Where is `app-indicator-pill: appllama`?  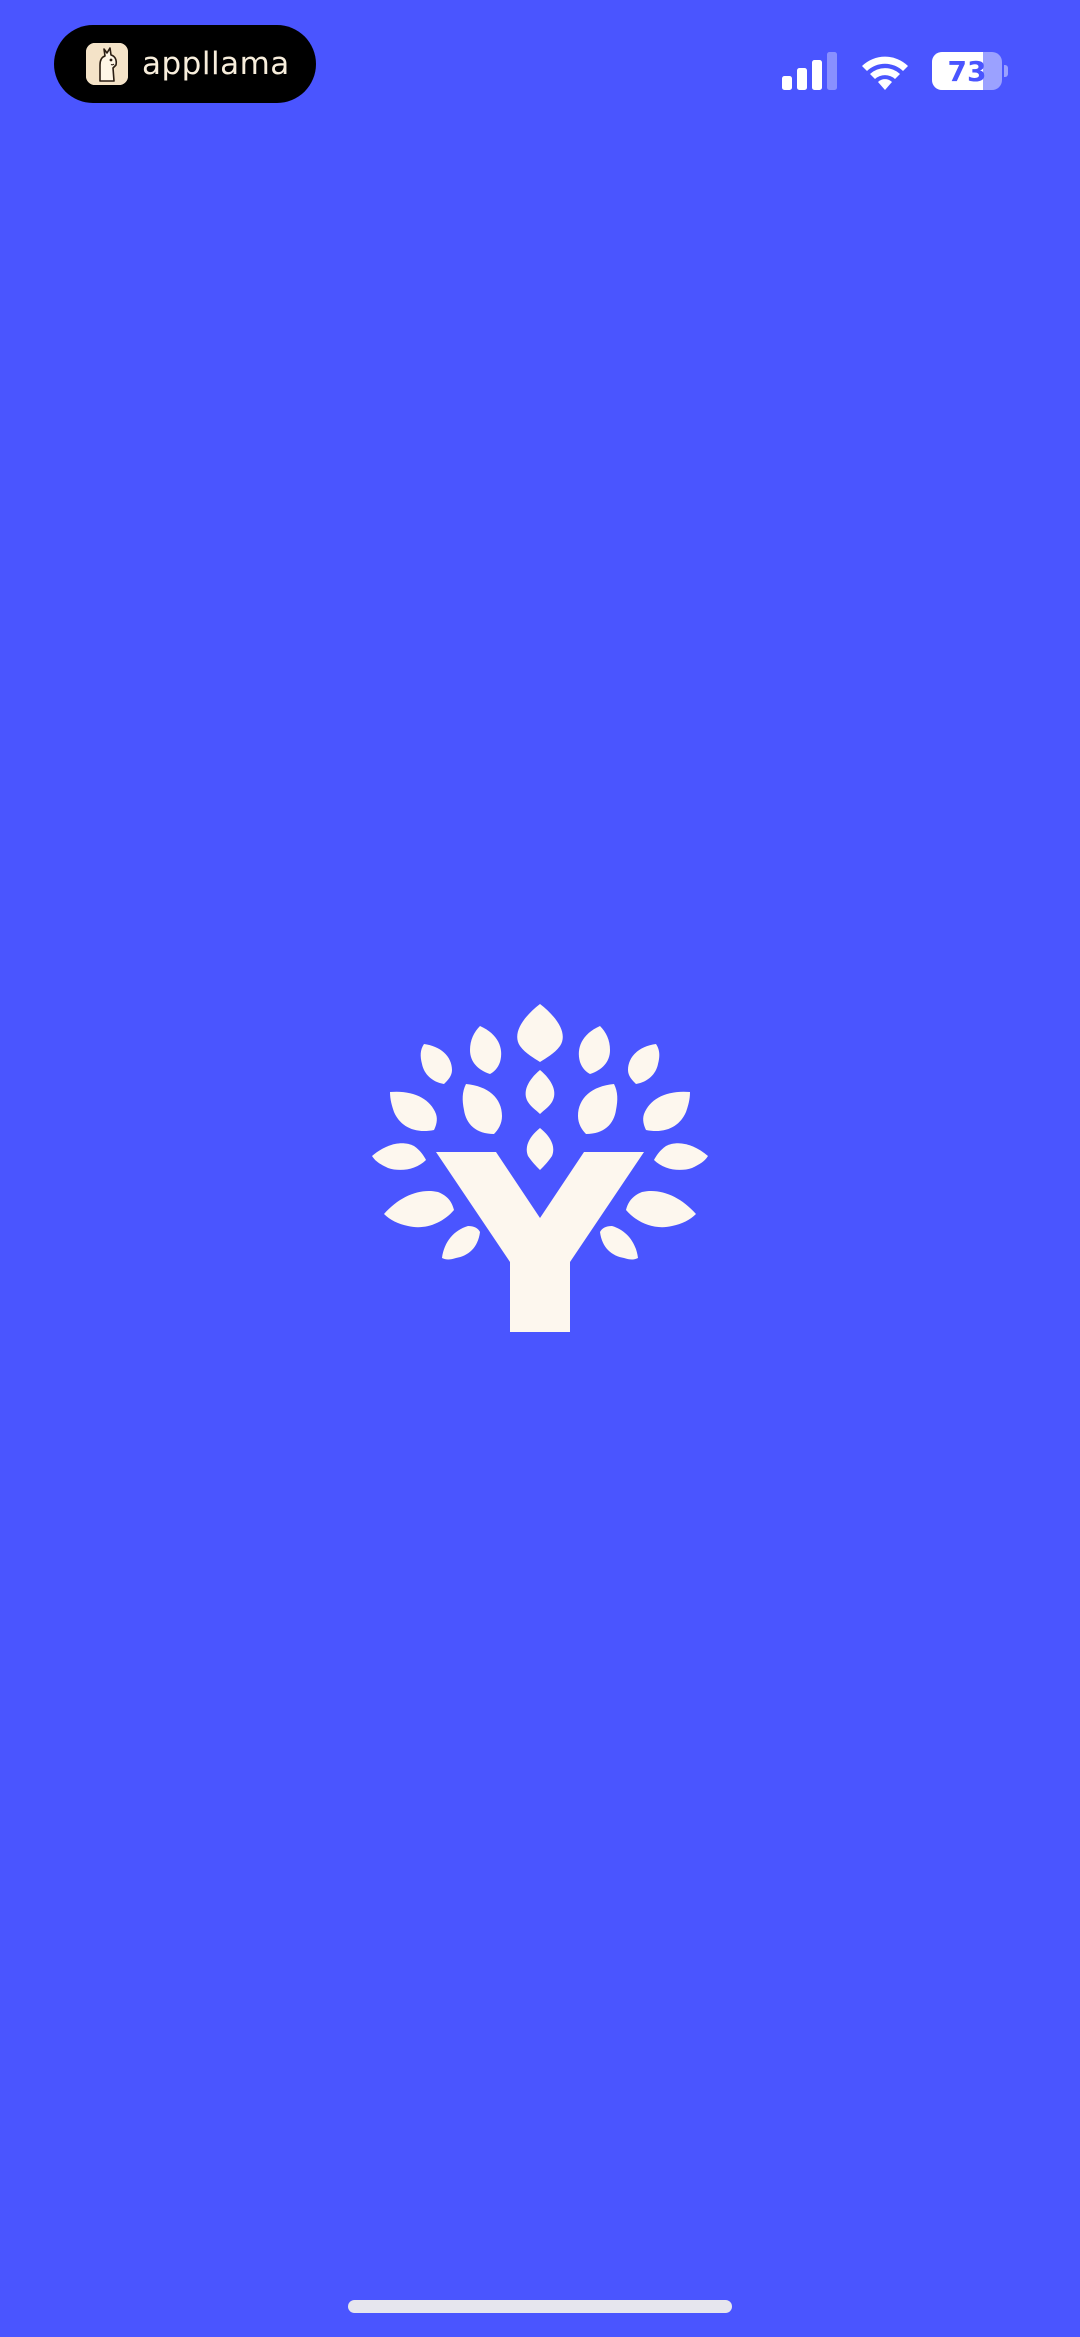 app-indicator-pill: appllama is located at coordinates (185, 64).